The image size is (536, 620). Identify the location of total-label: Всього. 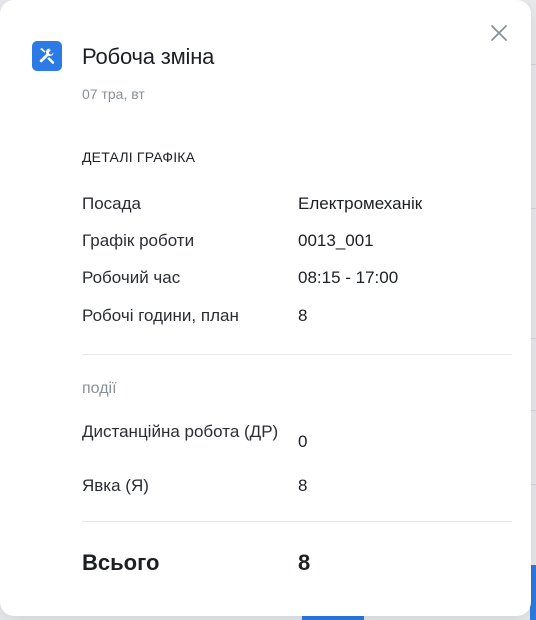
(121, 562).